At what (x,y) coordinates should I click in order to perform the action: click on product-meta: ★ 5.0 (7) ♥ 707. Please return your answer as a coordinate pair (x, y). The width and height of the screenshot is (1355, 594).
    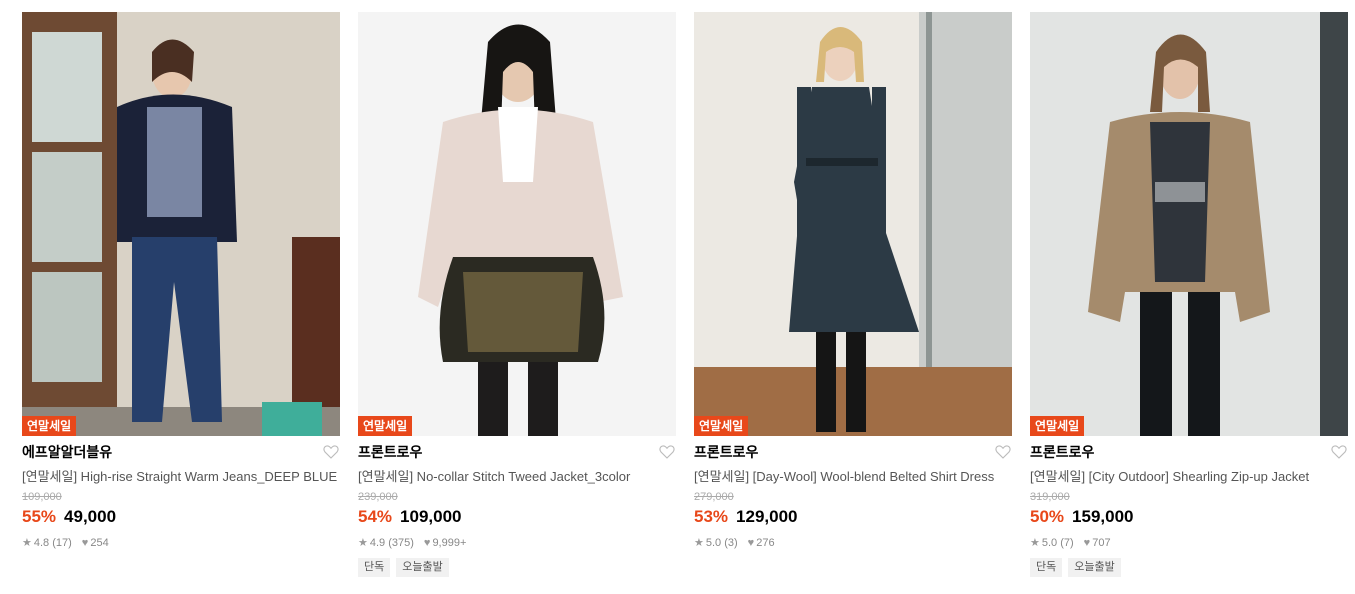
    Looking at the image, I should click on (1189, 543).